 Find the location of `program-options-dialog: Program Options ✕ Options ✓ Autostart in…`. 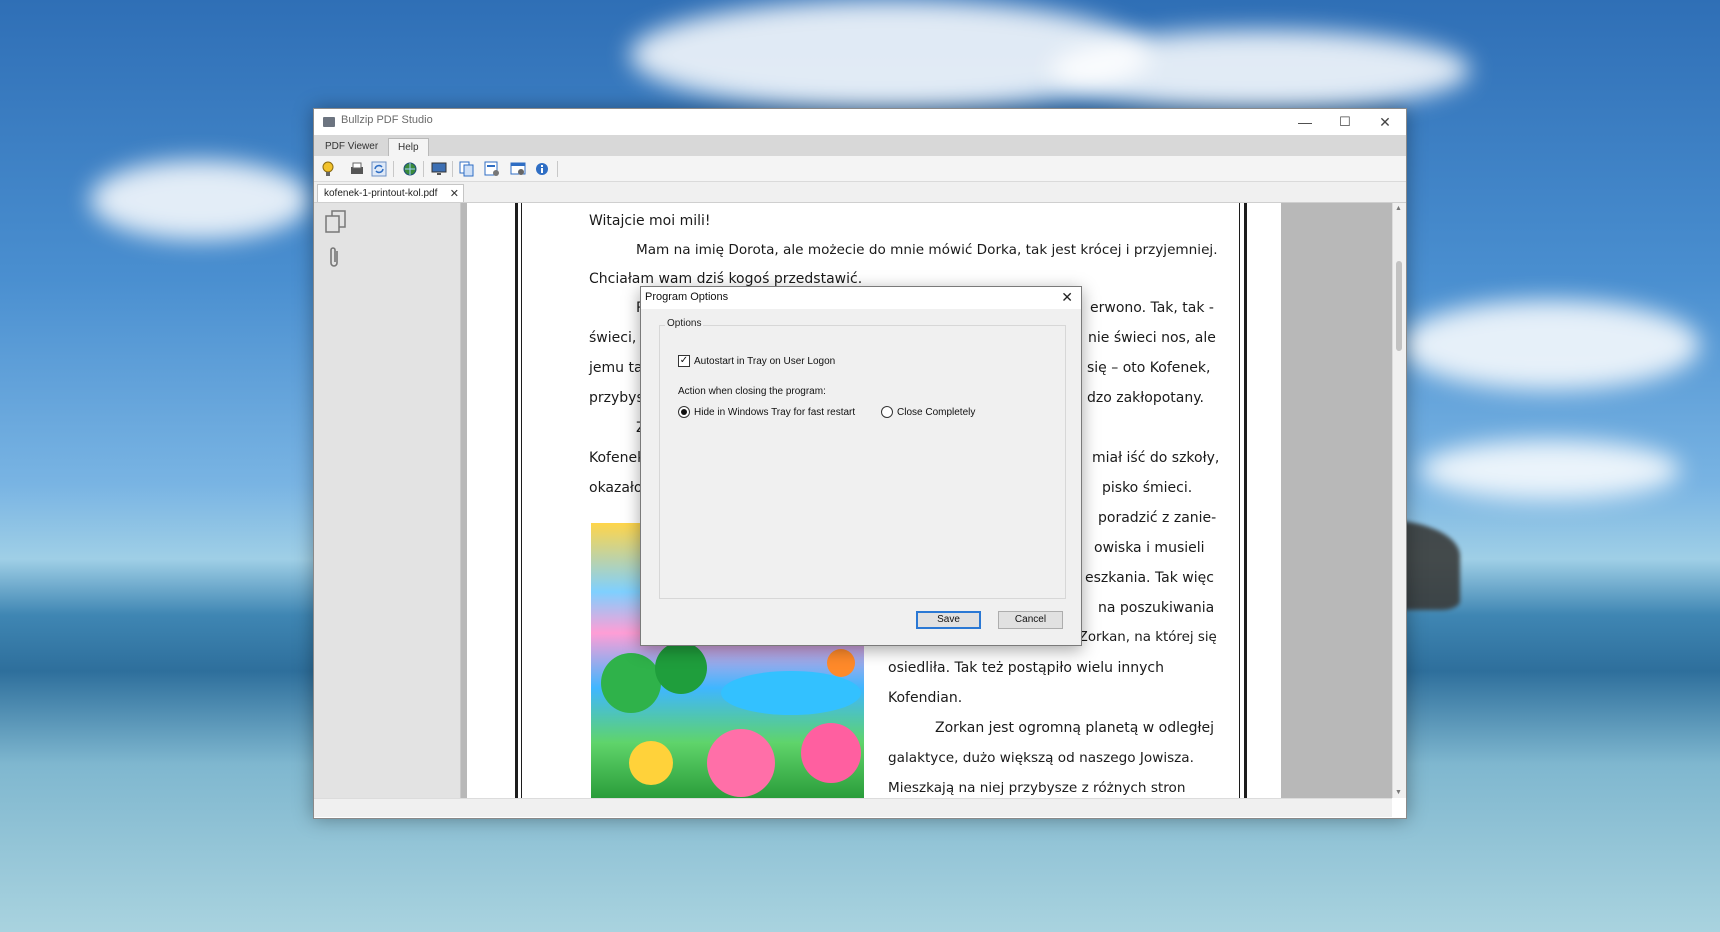

program-options-dialog: Program Options ✕ Options ✓ Autostart in… is located at coordinates (861, 466).